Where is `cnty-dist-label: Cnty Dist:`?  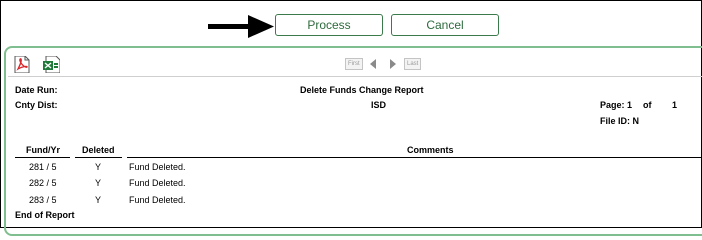 cnty-dist-label: Cnty Dist: is located at coordinates (36, 105).